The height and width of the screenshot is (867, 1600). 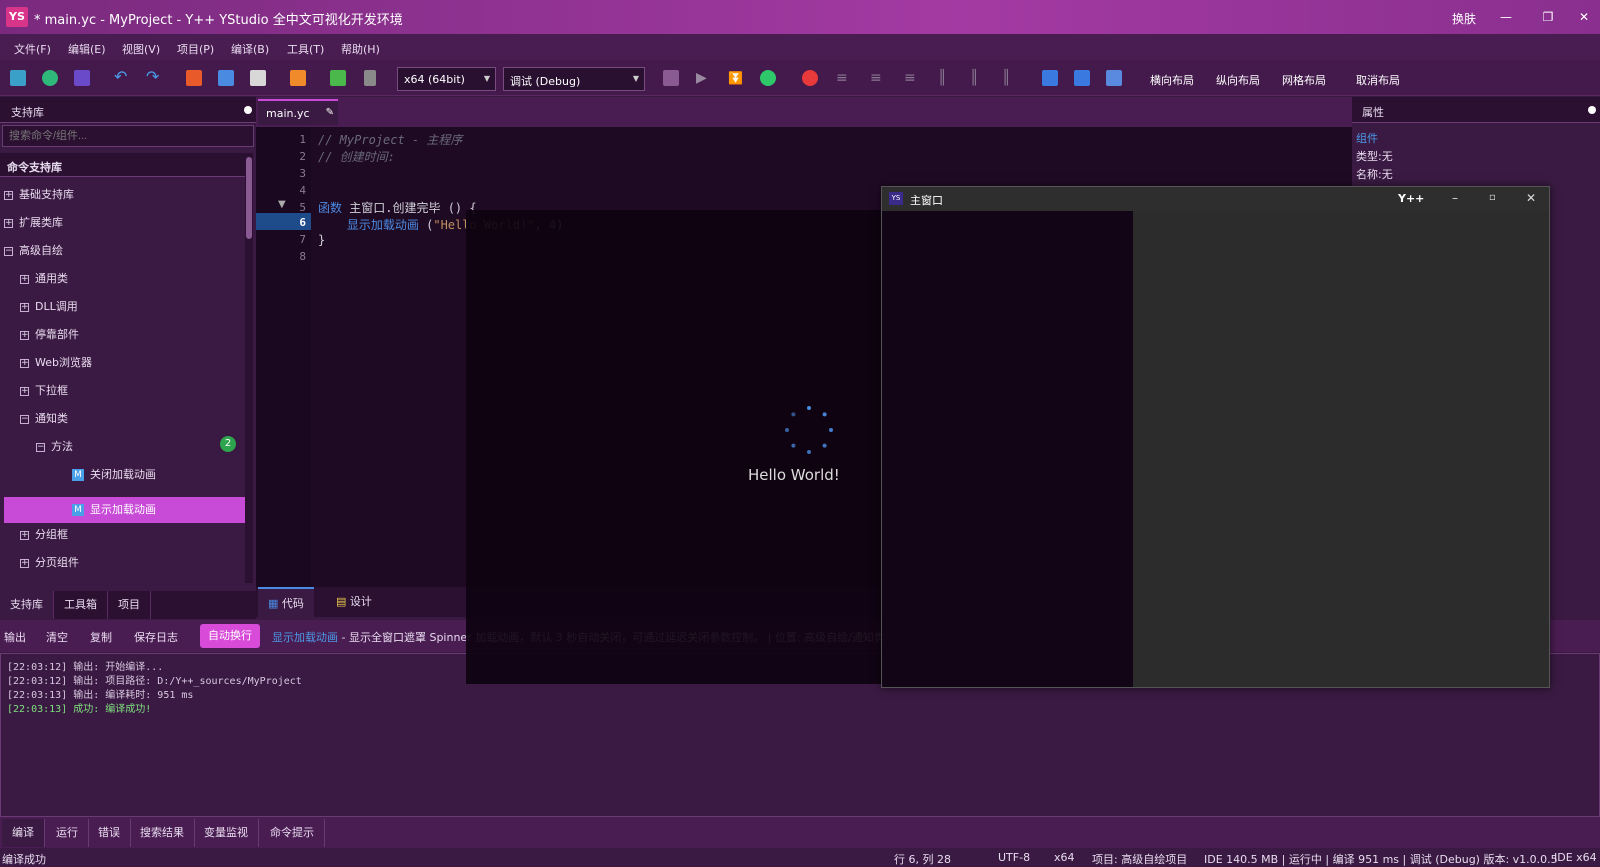 I want to click on menu-build: 编译(B), so click(x=250, y=49).